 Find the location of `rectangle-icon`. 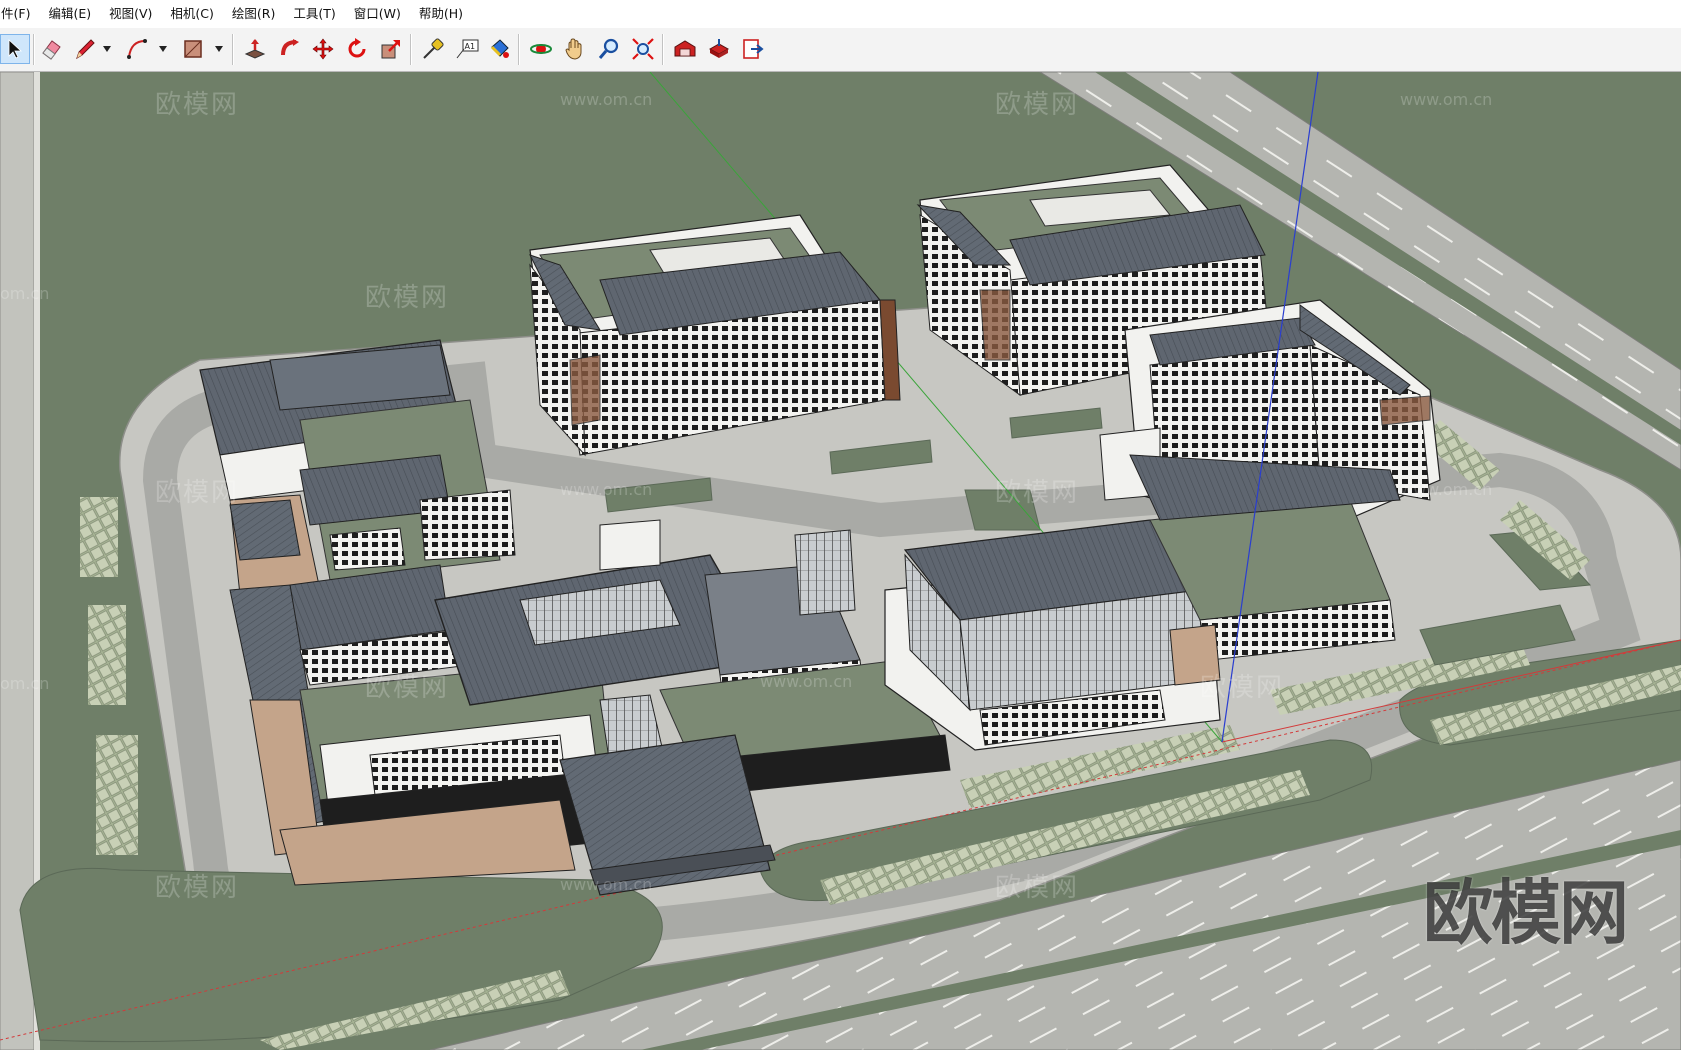

rectangle-icon is located at coordinates (193, 49).